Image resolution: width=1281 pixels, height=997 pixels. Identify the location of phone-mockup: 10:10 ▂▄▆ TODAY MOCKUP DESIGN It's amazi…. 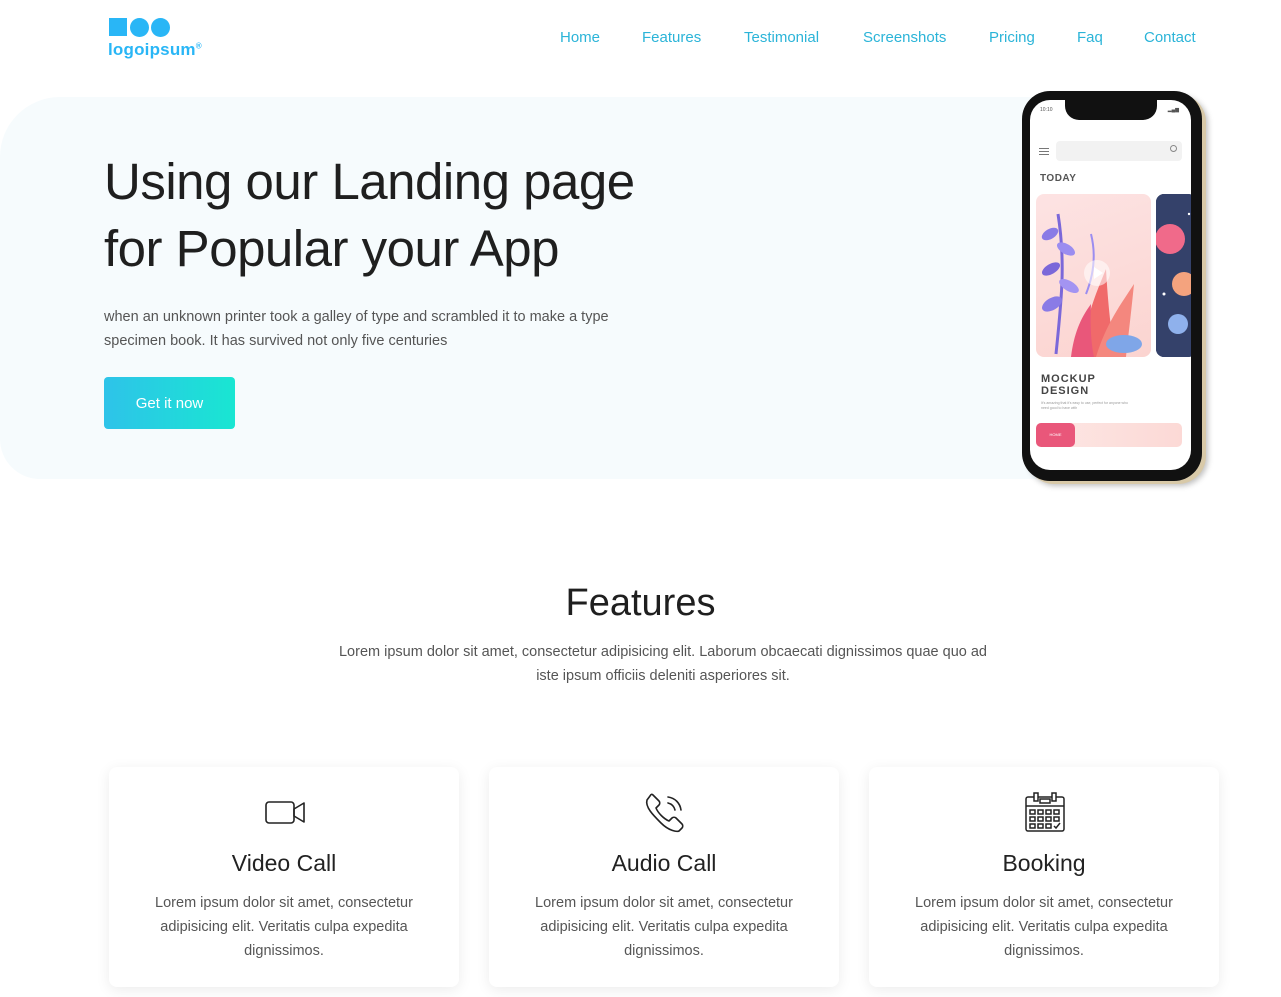
(1112, 286).